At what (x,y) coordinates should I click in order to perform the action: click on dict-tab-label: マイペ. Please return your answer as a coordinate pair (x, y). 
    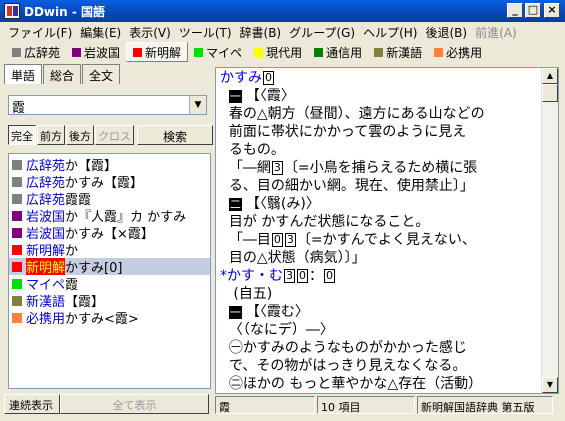
    Looking at the image, I should click on (224, 52).